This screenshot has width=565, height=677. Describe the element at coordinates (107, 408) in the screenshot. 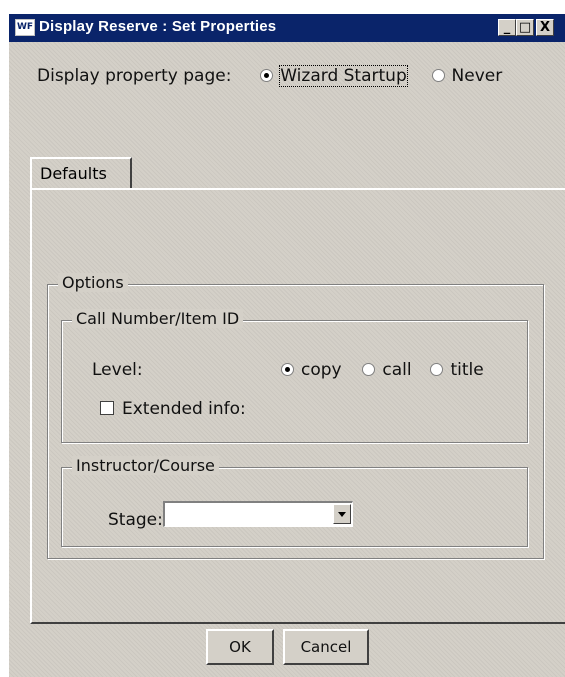

I see `checkbox-icon` at that location.